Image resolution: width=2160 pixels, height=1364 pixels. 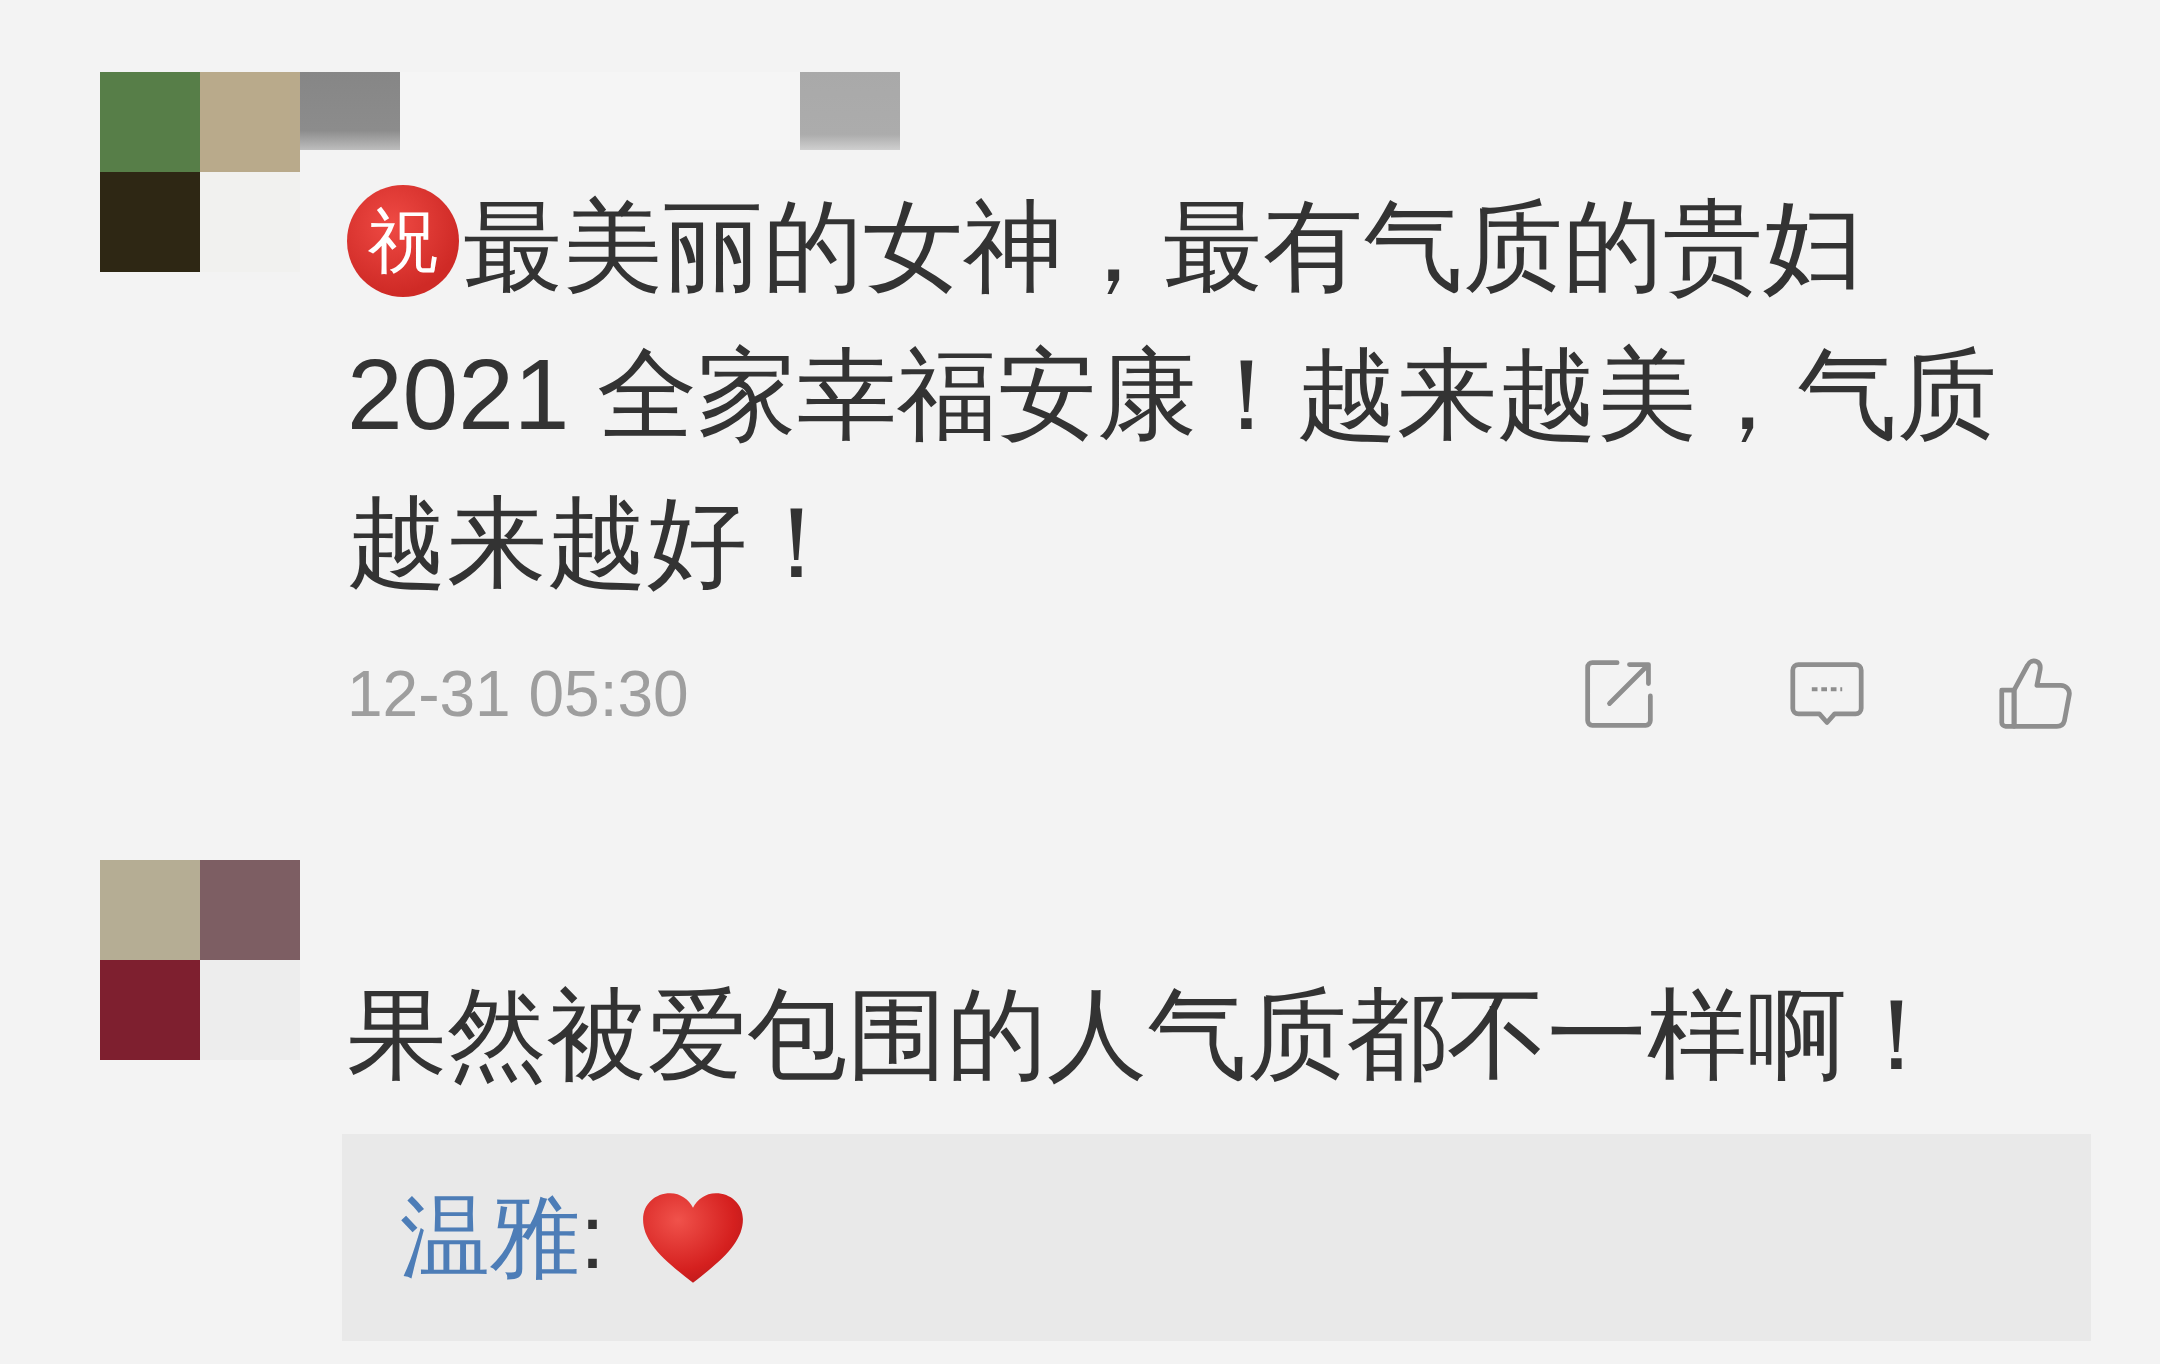 I want to click on reply-author-link: 温雅, so click(x=490, y=1237).